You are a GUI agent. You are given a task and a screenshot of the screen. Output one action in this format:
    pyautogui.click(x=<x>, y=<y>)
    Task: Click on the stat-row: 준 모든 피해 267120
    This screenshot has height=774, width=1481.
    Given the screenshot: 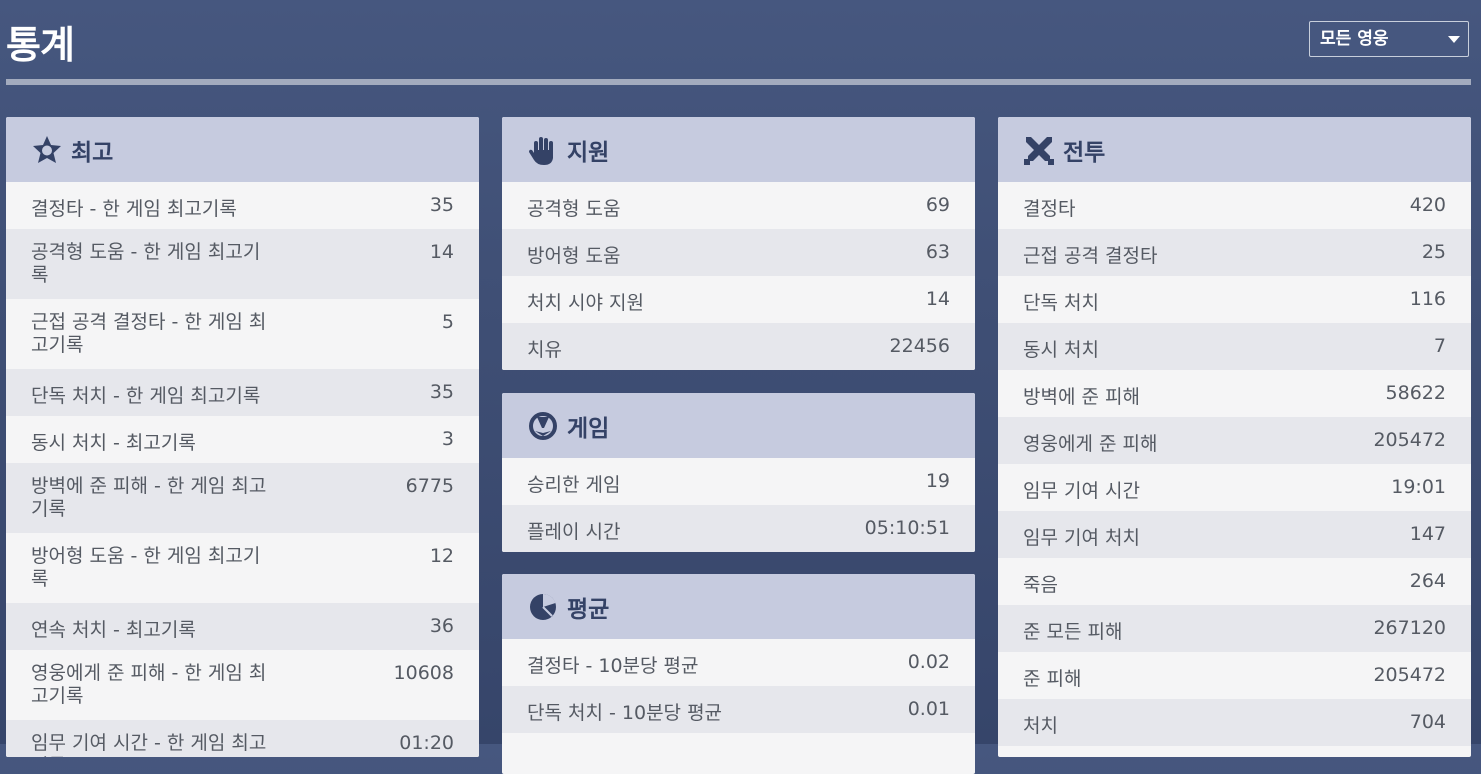 What is the action you would take?
    pyautogui.click(x=1234, y=628)
    